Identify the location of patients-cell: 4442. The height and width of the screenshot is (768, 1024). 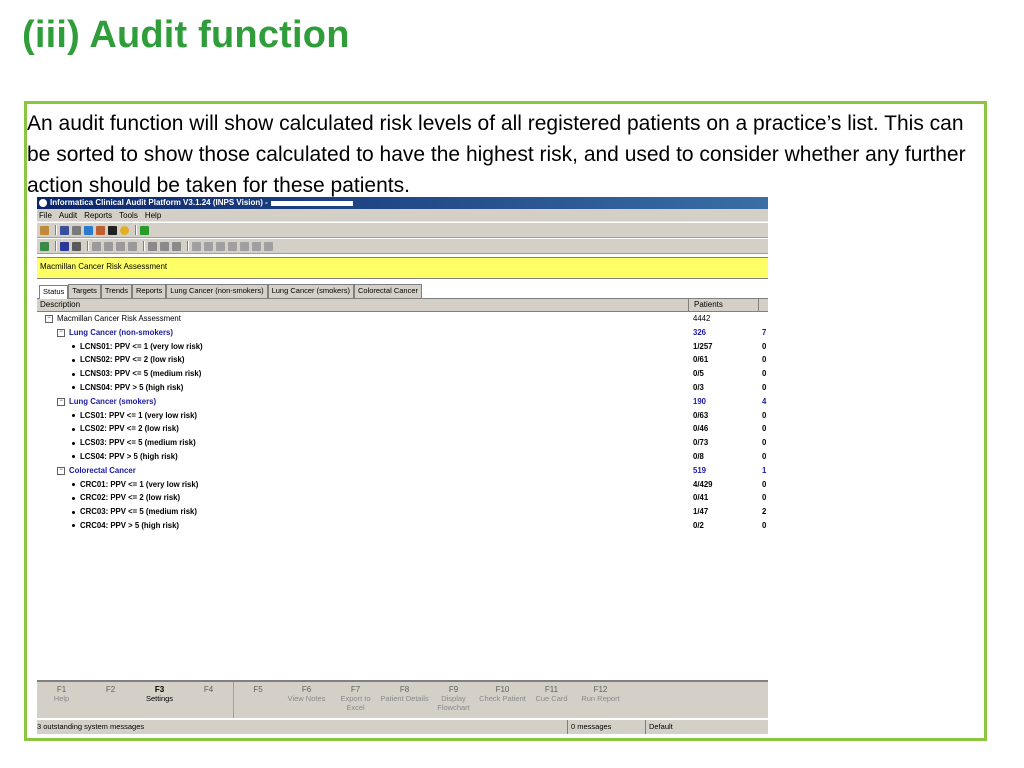
(702, 318).